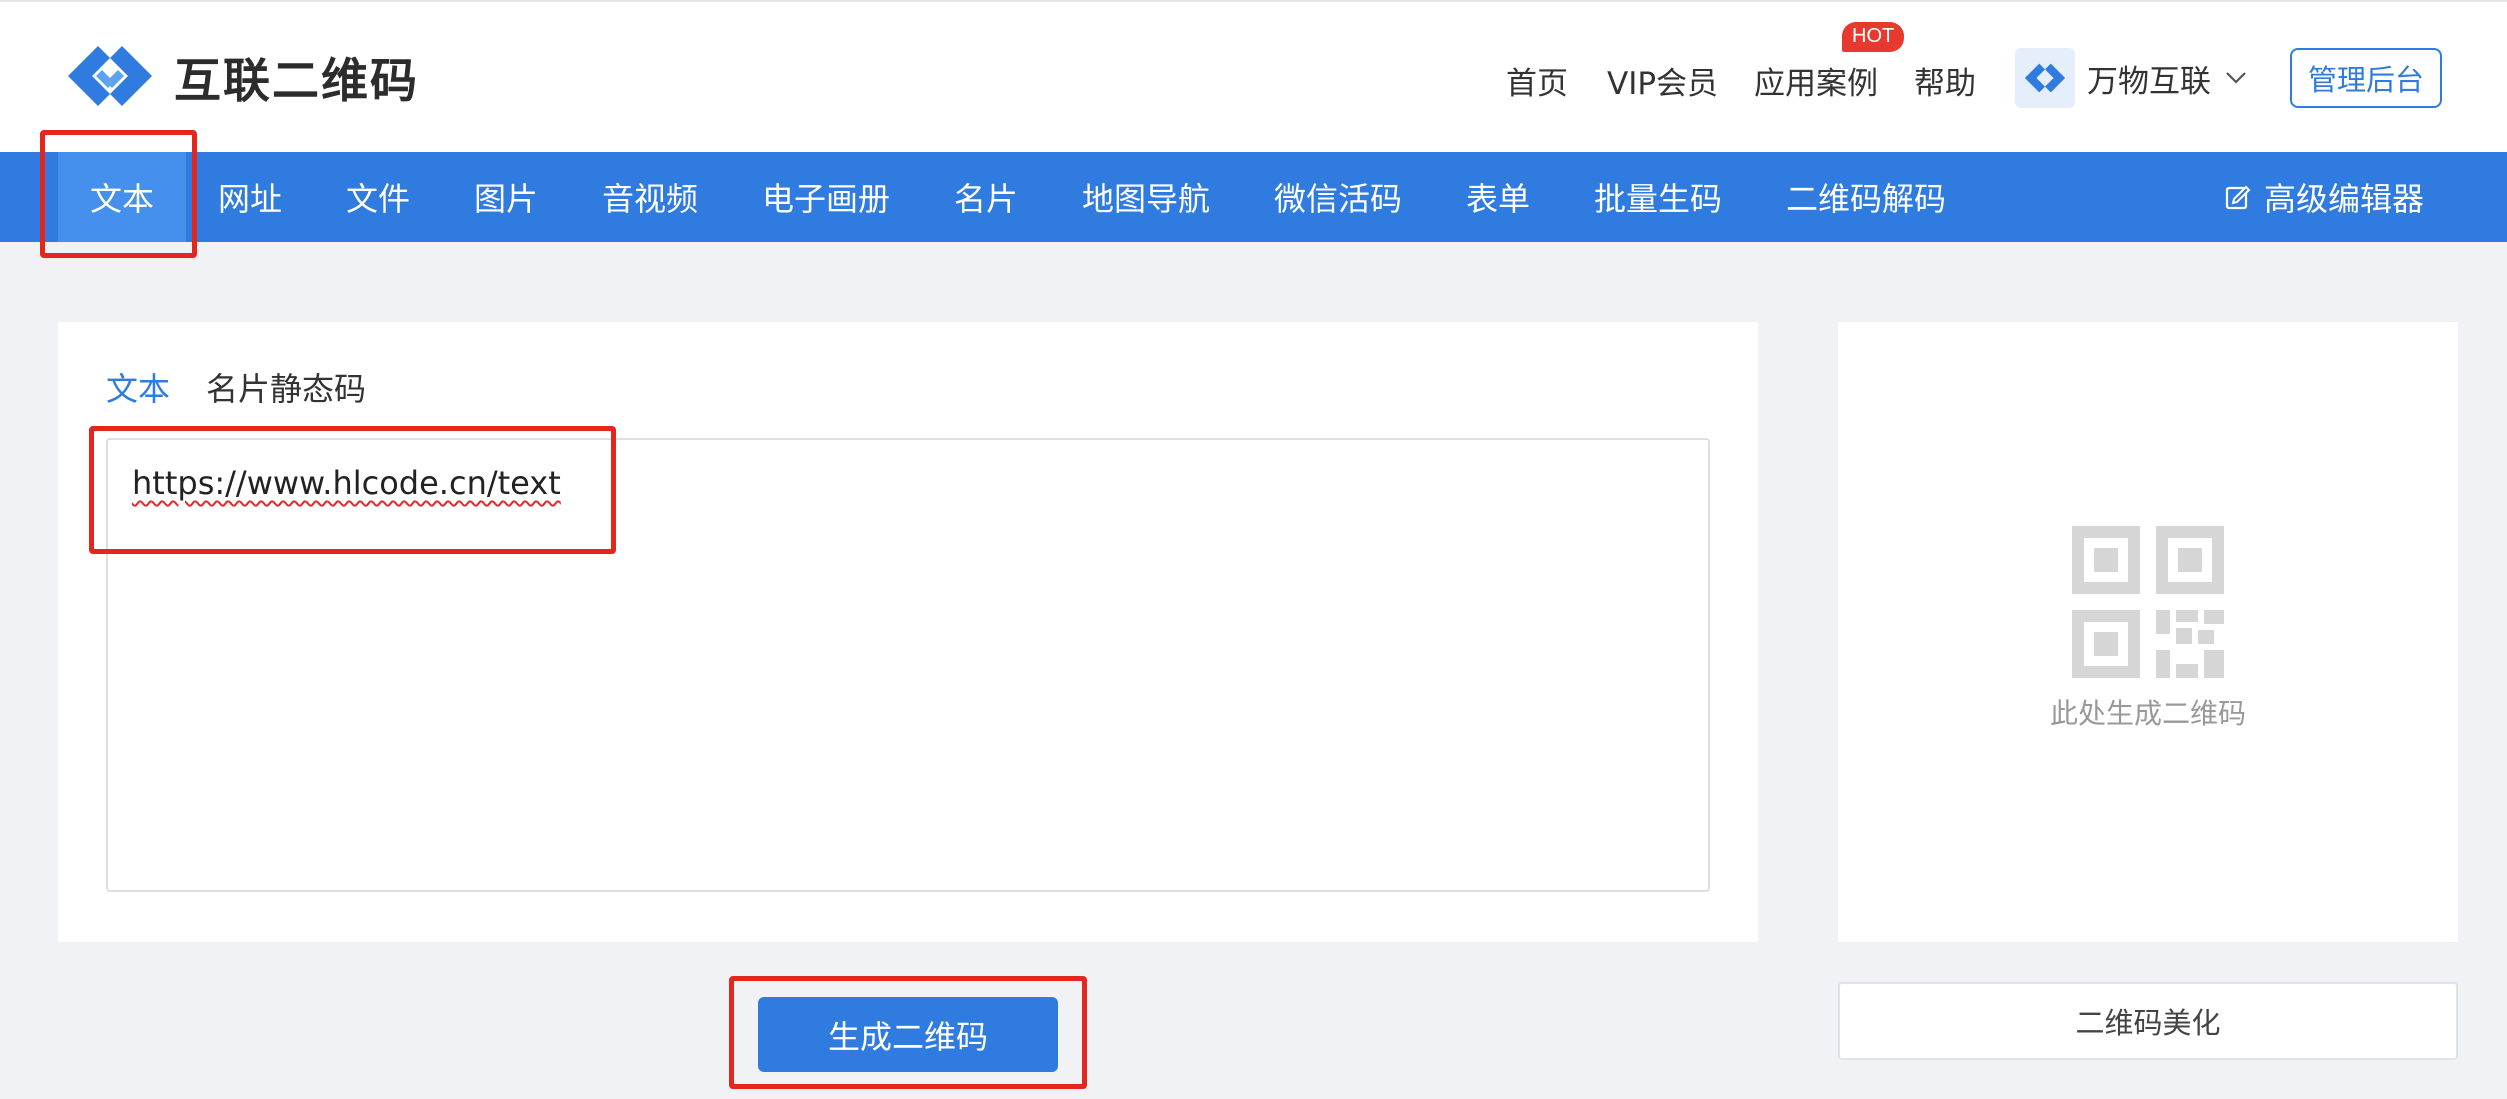 Image resolution: width=2507 pixels, height=1099 pixels. I want to click on tab-batch: 批量生码, so click(1658, 197).